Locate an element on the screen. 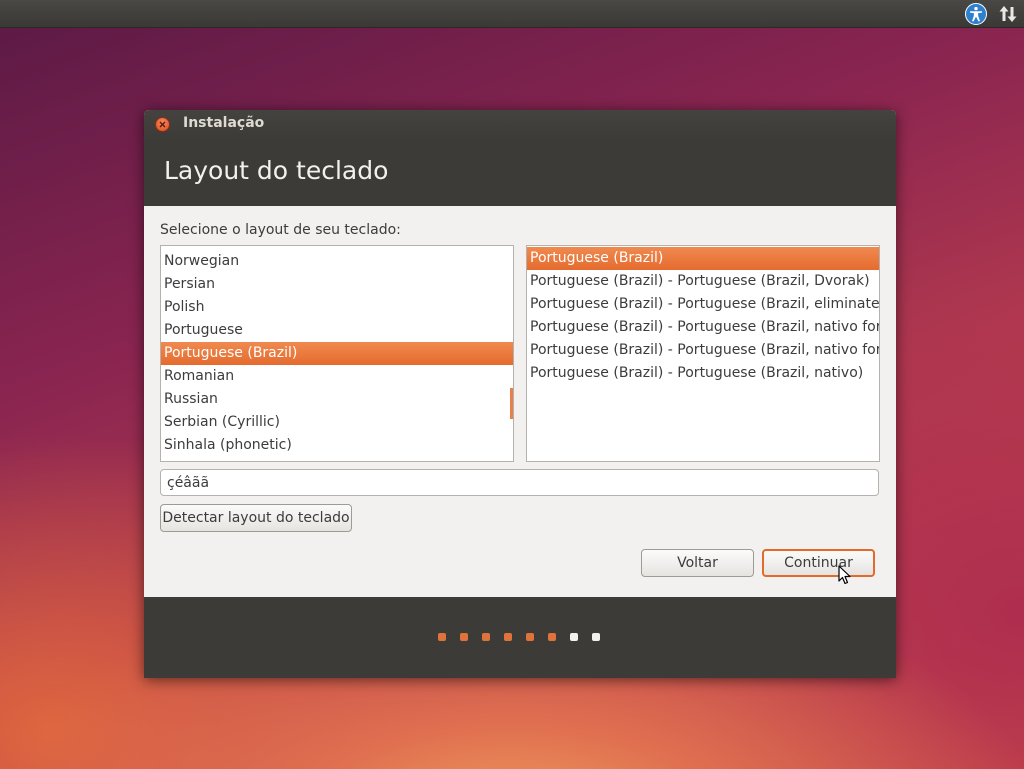 This screenshot has height=769, width=1024. detect-layout-button: Detectar layout do teclado is located at coordinates (256, 518).